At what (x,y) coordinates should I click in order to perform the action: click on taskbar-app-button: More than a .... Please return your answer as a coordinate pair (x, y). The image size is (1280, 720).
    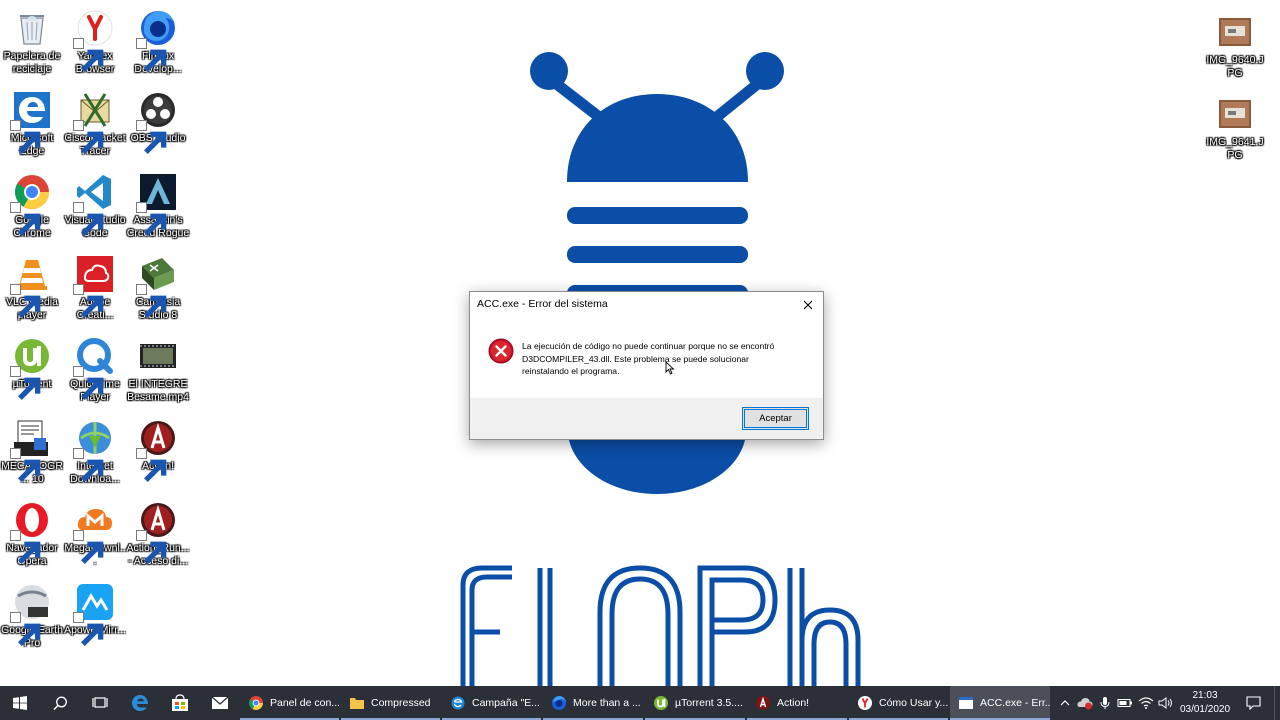
    Looking at the image, I should click on (593, 703).